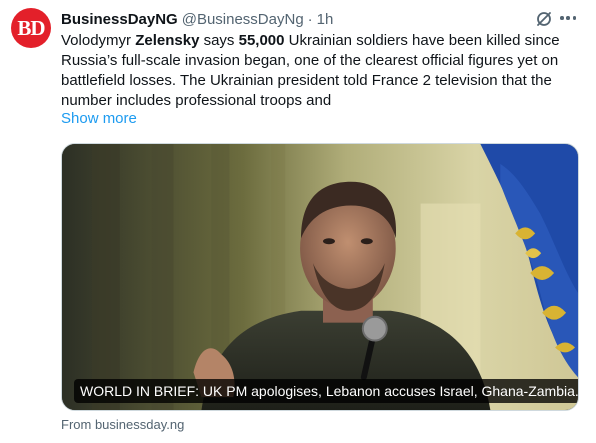  What do you see at coordinates (99, 118) in the screenshot?
I see `show-more-link: Show more` at bounding box center [99, 118].